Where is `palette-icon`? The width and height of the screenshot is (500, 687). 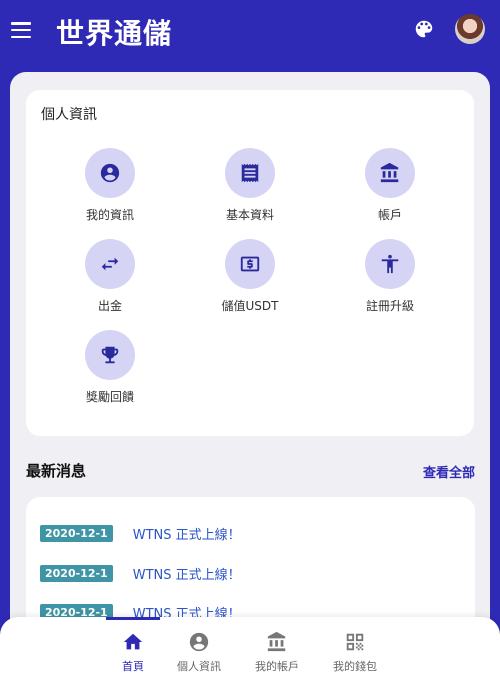
palette-icon is located at coordinates (424, 29).